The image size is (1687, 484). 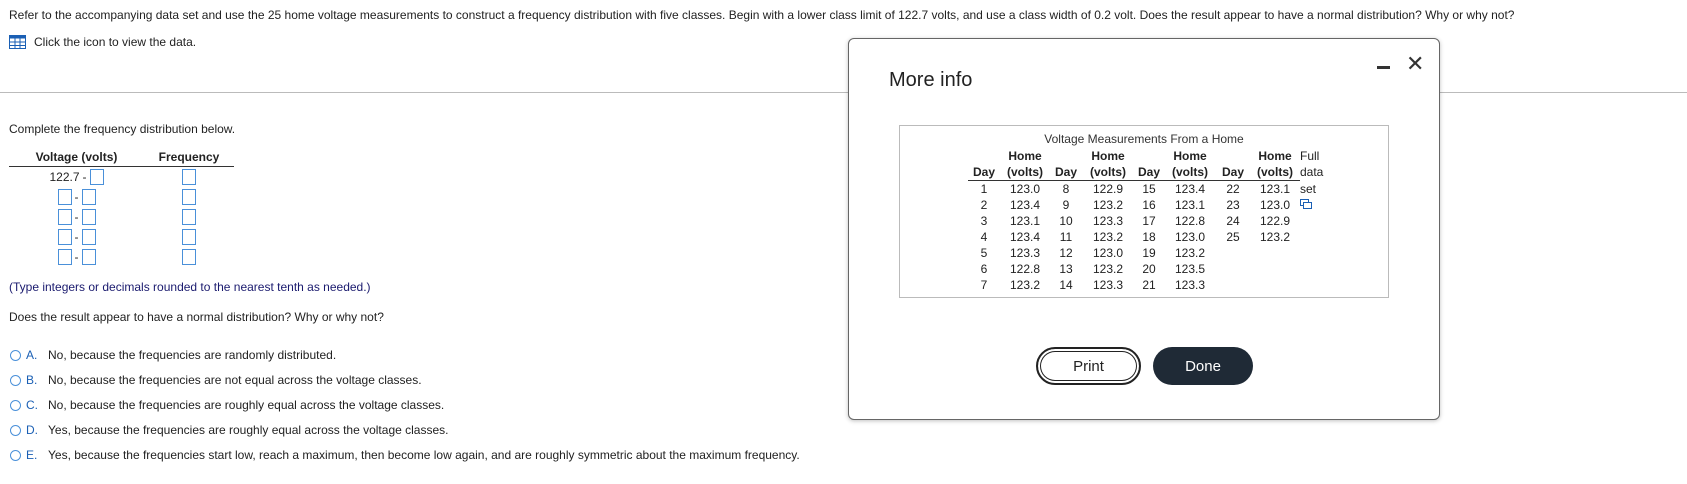 I want to click on print-button: Print, so click(x=1088, y=366).